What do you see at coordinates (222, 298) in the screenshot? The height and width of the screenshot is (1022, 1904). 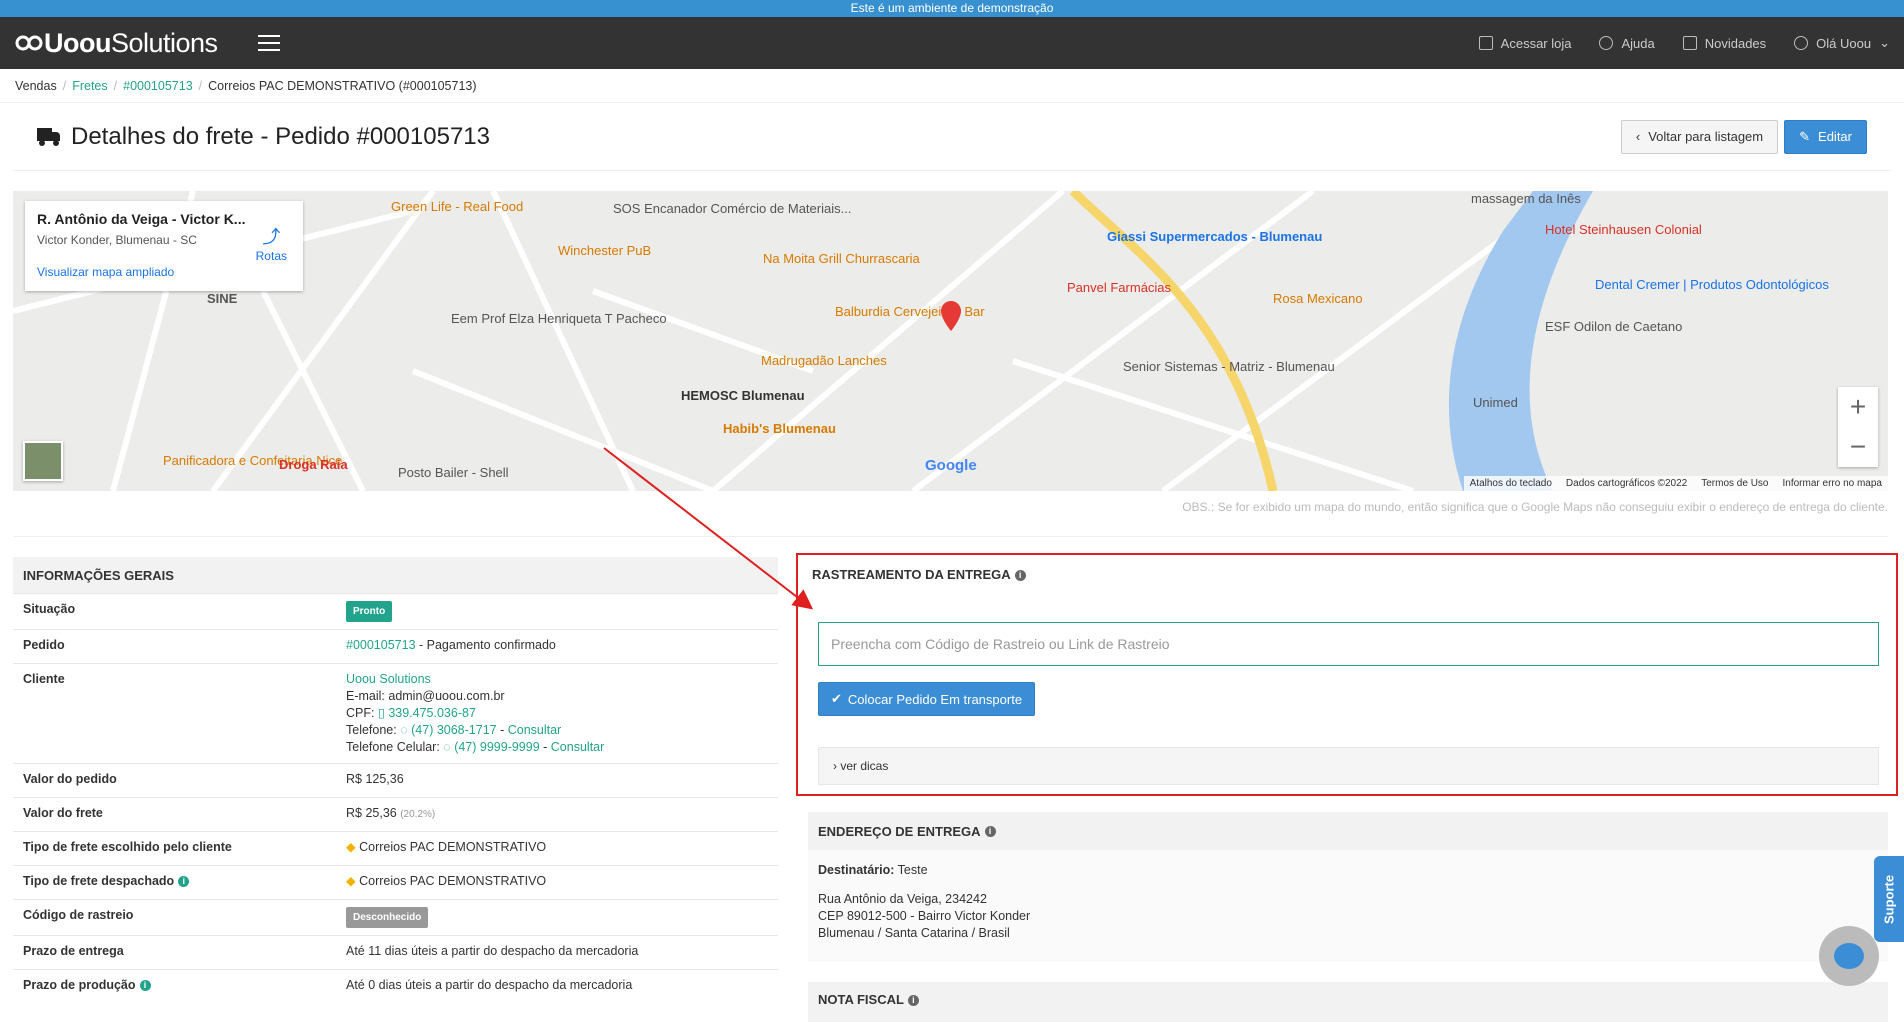 I see `map-poi: SINE` at bounding box center [222, 298].